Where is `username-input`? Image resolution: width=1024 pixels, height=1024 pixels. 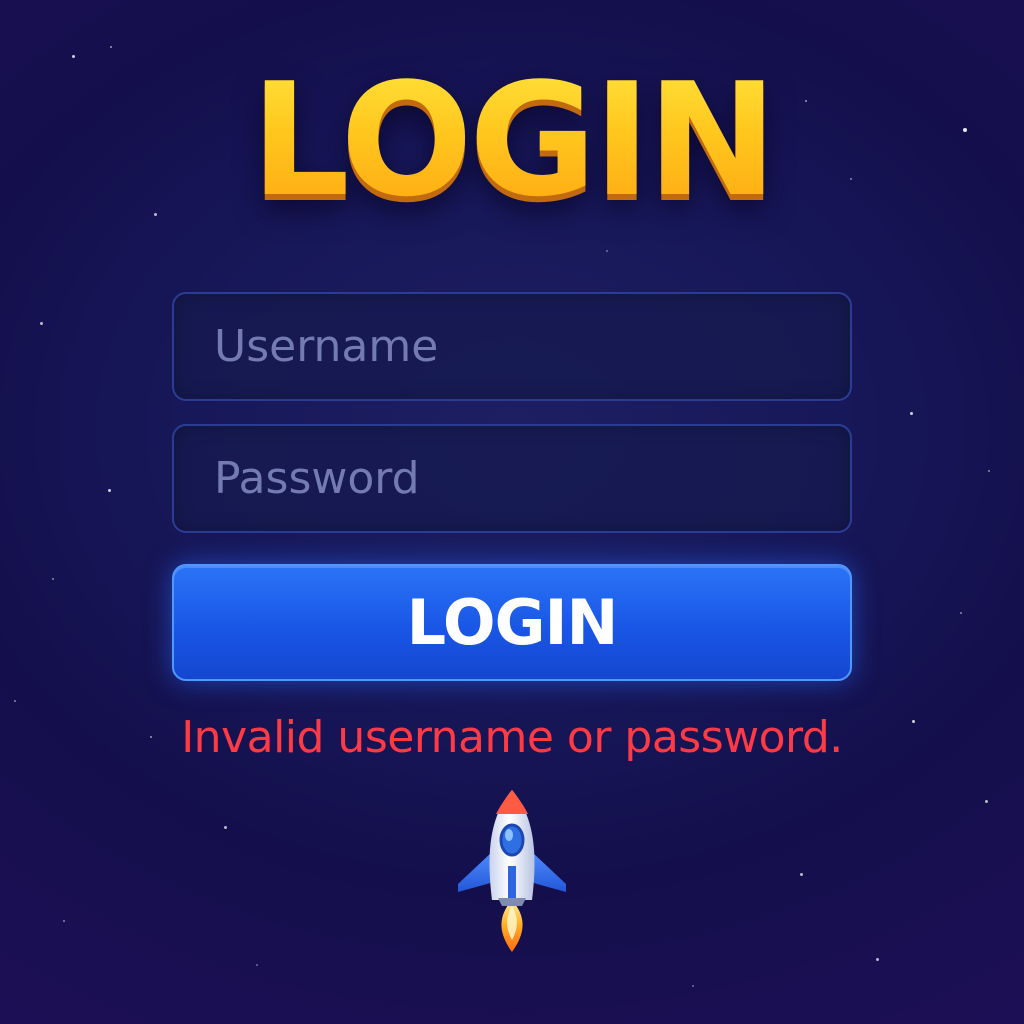 username-input is located at coordinates (512, 346).